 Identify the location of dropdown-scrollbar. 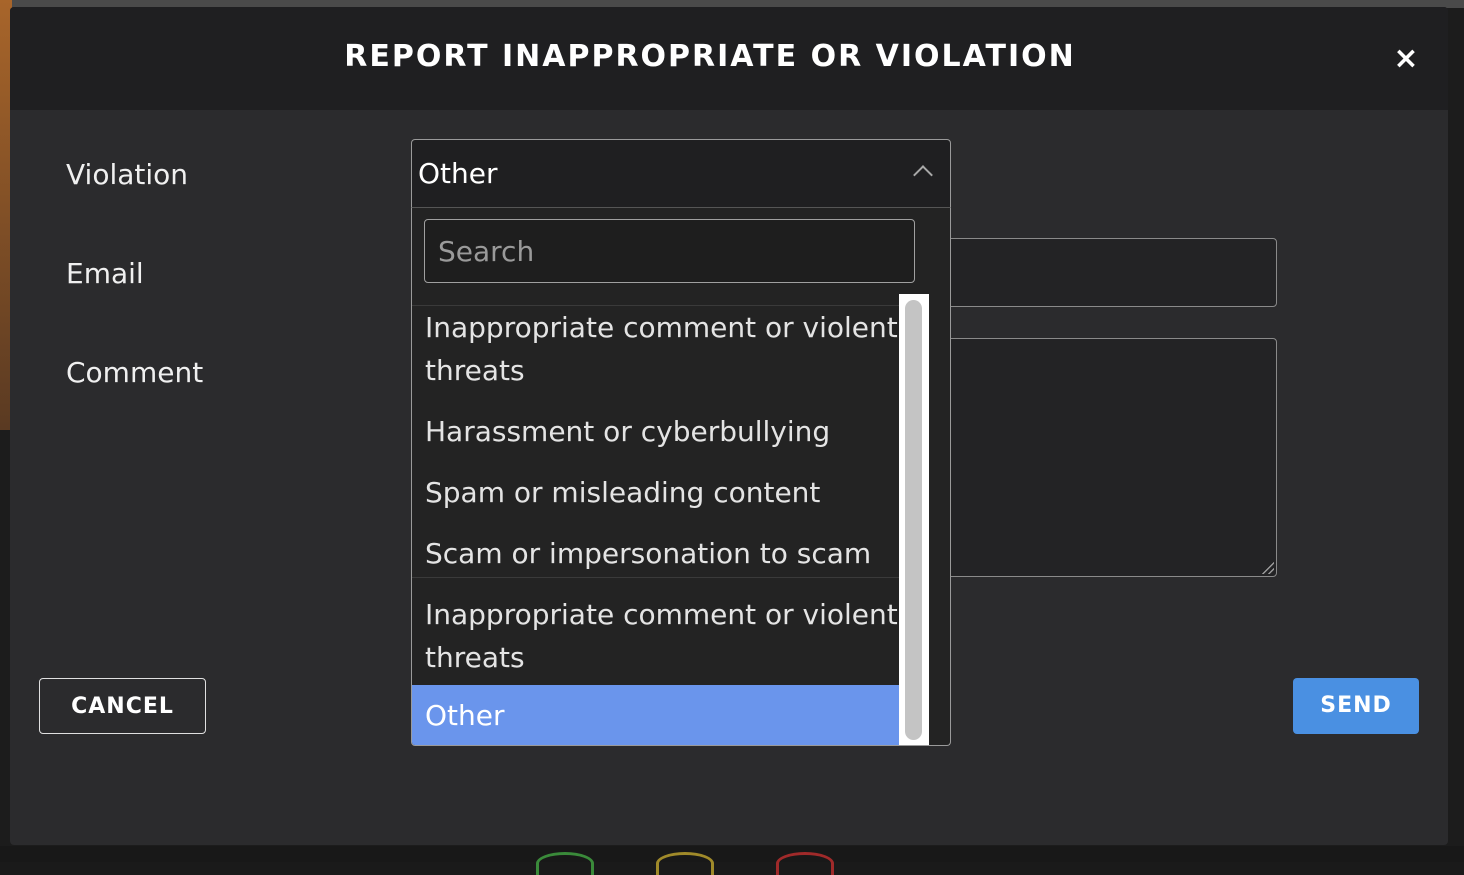
(914, 519).